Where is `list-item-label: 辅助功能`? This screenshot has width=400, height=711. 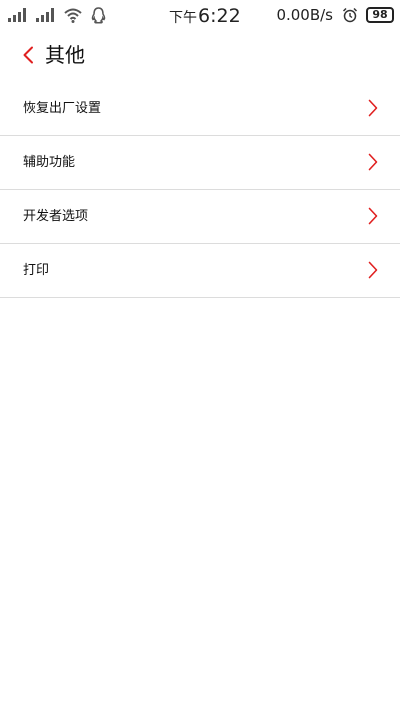 list-item-label: 辅助功能 is located at coordinates (49, 162).